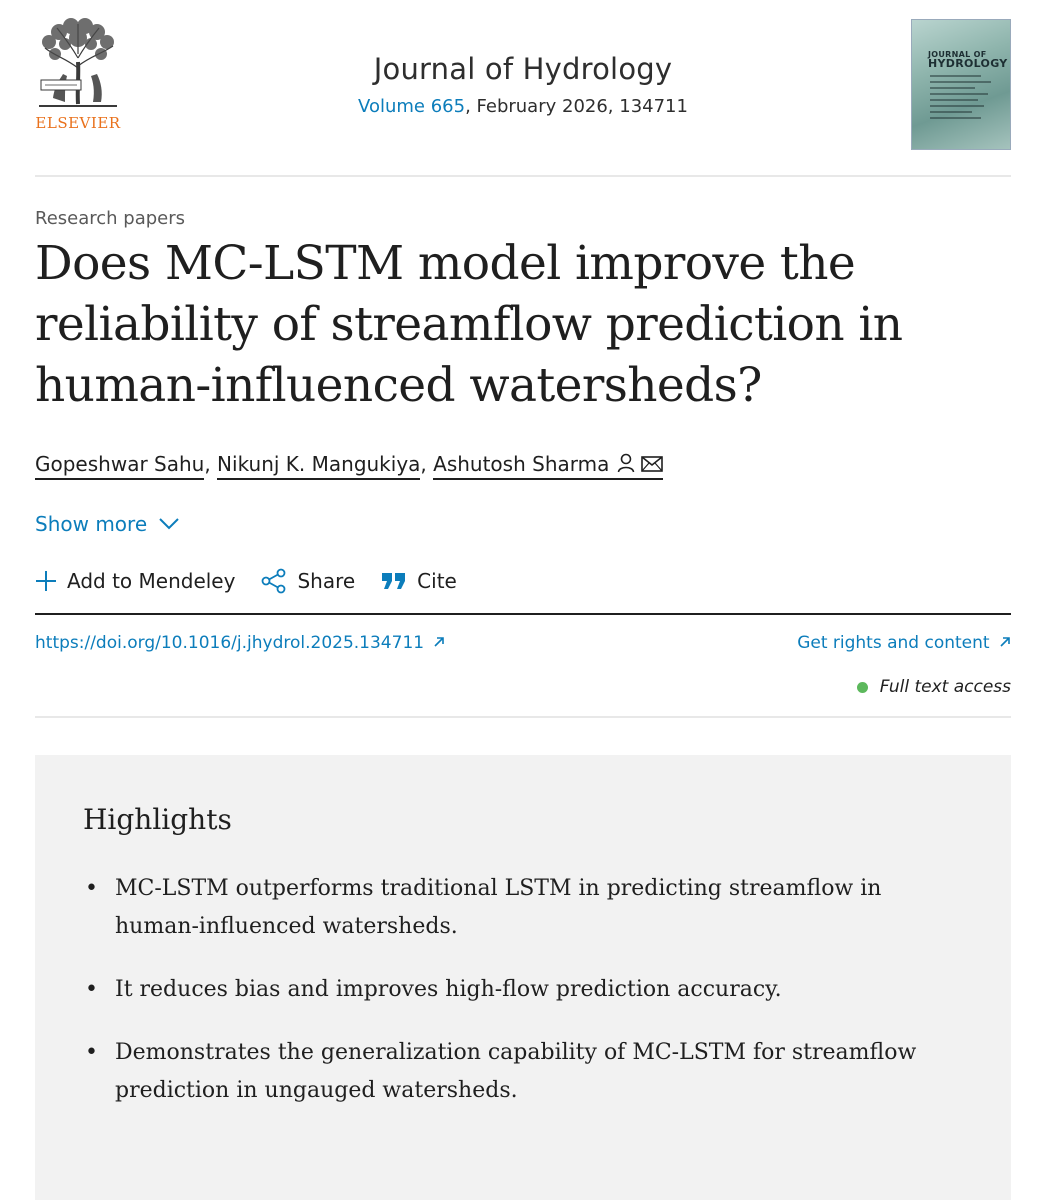  Describe the element at coordinates (945, 687) in the screenshot. I see `access-text: Full text access` at that location.